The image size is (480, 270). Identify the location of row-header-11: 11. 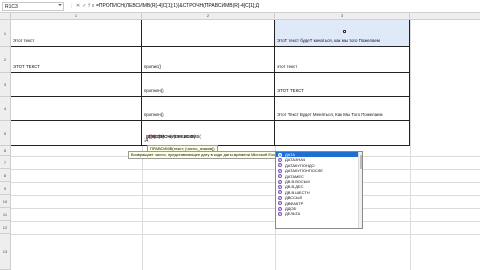
(5, 214).